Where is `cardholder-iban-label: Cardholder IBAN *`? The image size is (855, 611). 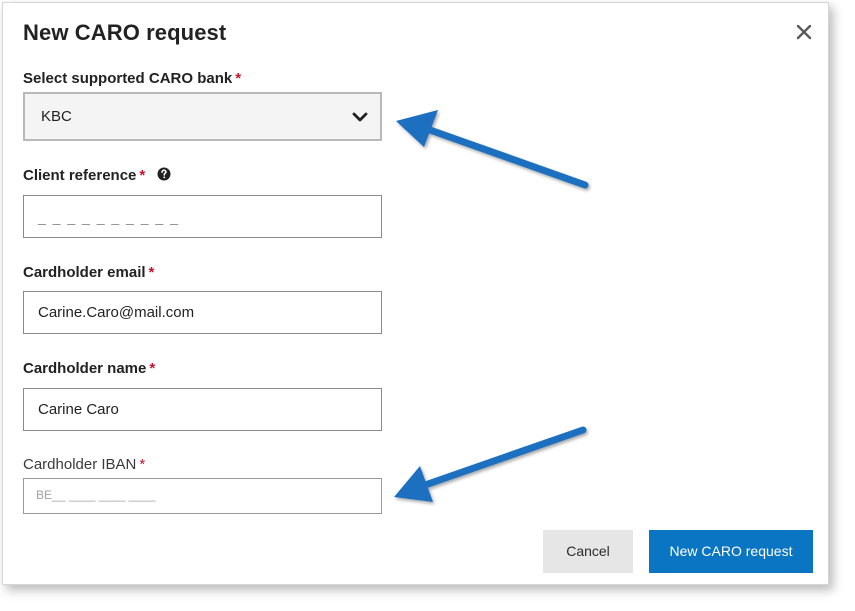
cardholder-iban-label: Cardholder IBAN * is located at coordinates (84, 464).